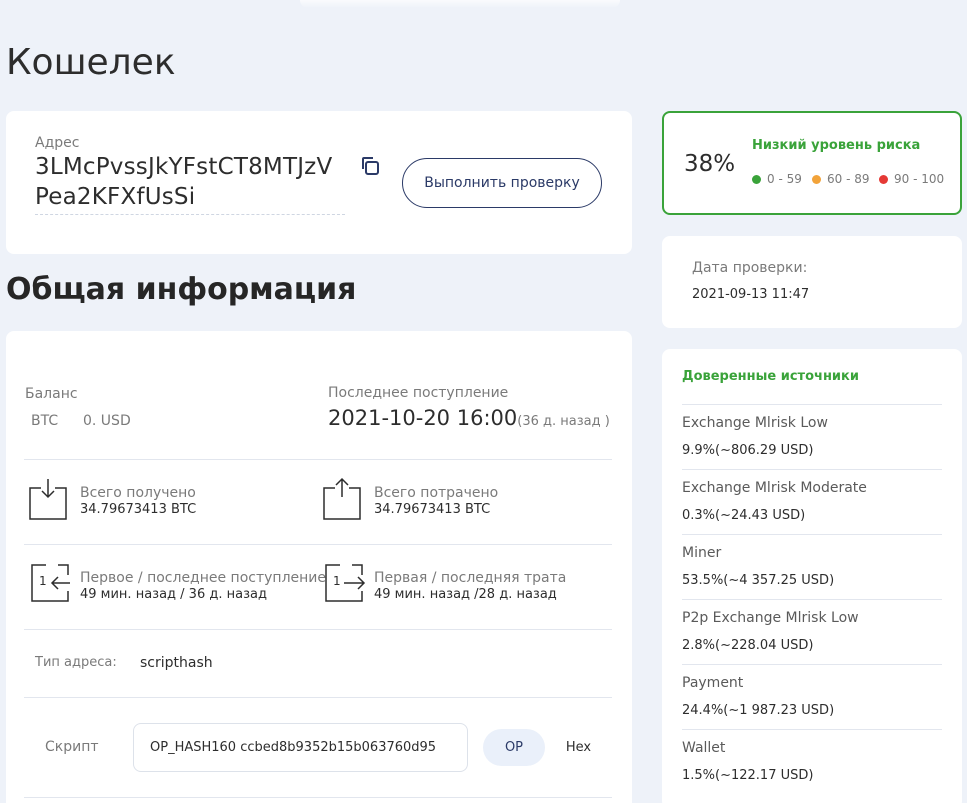  What do you see at coordinates (91, 62) in the screenshot?
I see `page-title: Кошелек` at bounding box center [91, 62].